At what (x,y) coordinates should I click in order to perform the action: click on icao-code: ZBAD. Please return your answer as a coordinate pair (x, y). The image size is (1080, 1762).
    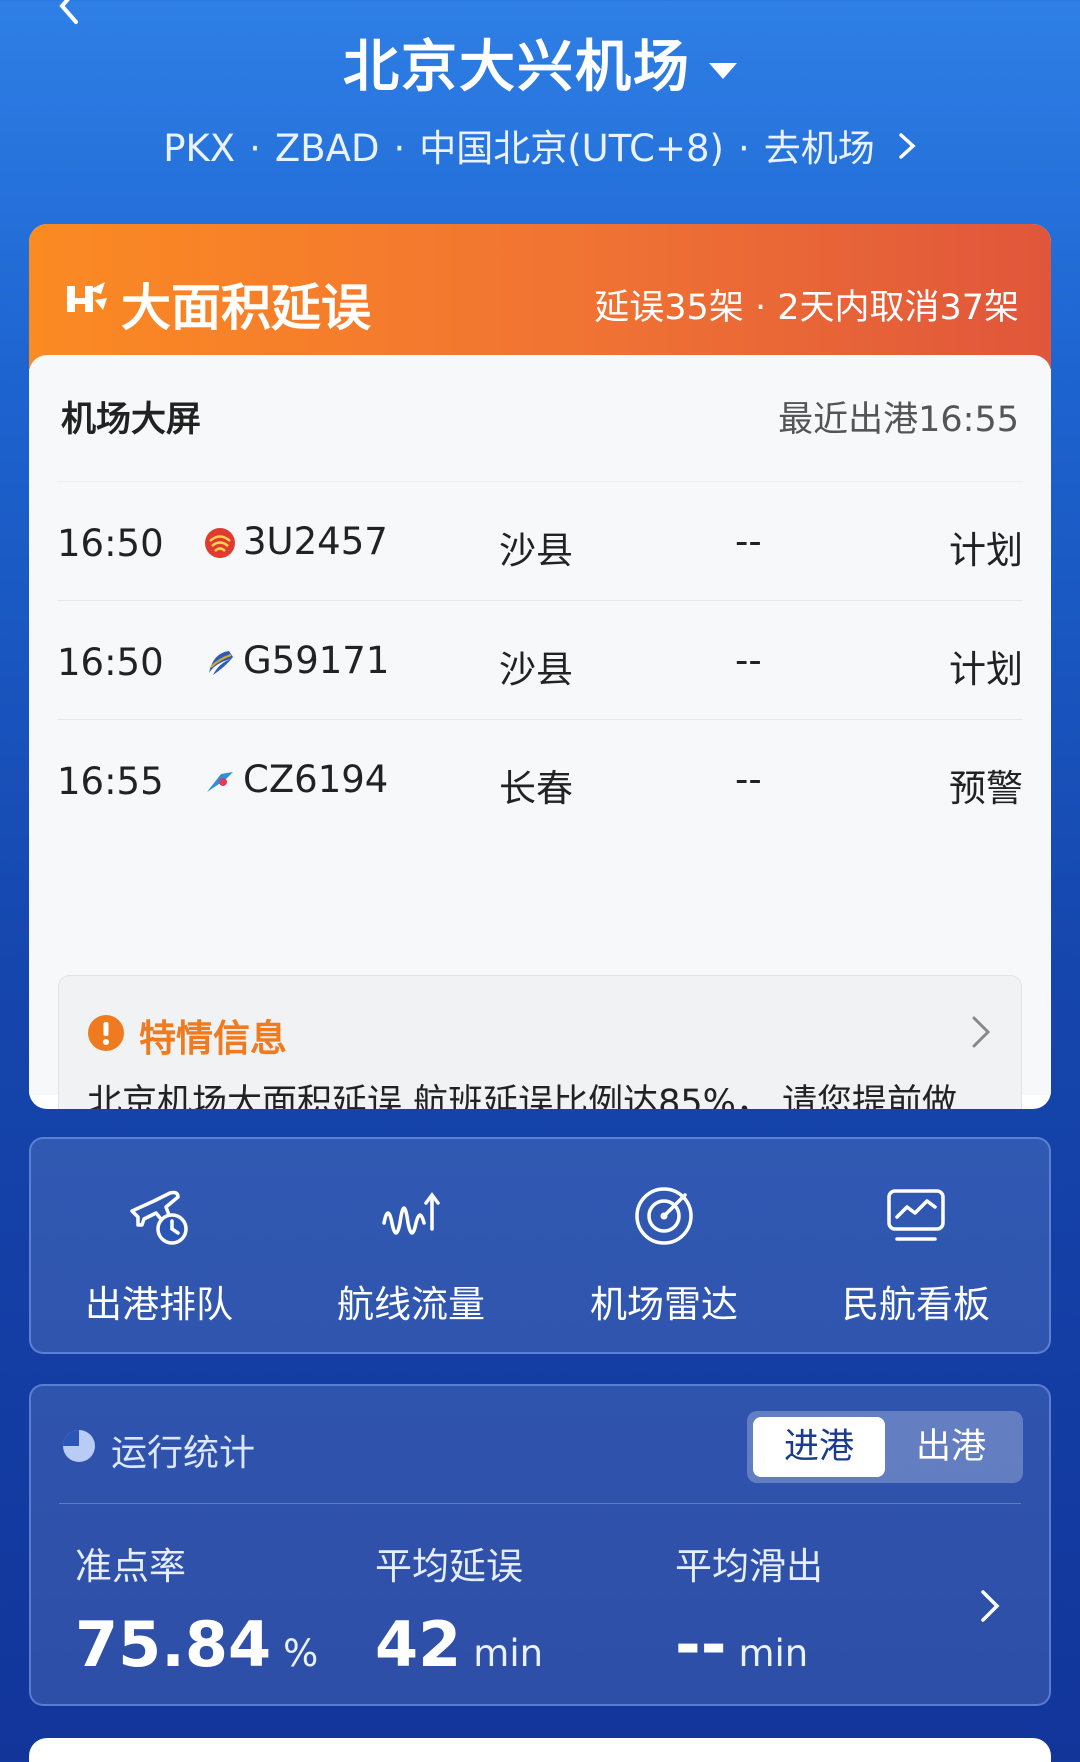
    Looking at the image, I should click on (327, 148).